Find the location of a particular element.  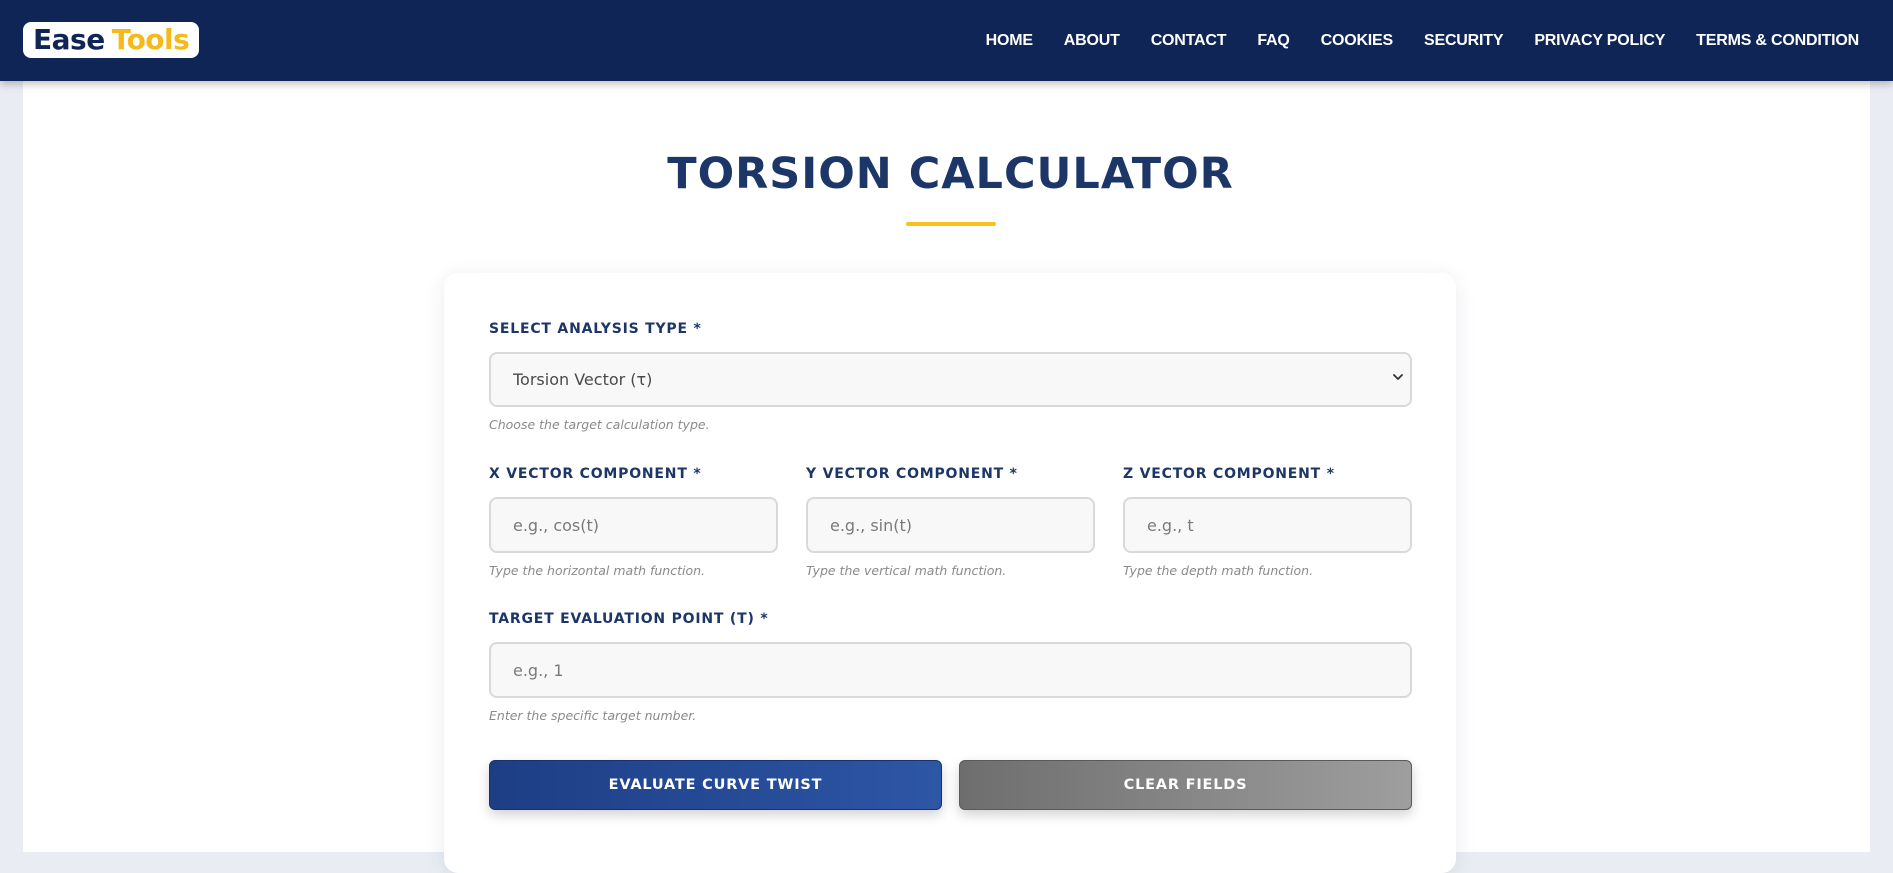

z-component-label: Z VECTOR COMPONENT * is located at coordinates (1229, 474).